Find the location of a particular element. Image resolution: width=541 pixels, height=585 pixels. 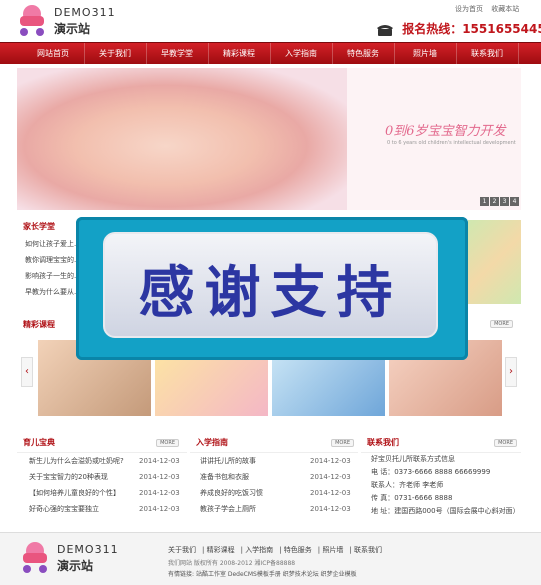

list-item: 好奇心强的宝宝要独立 2014-12-03 is located at coordinates (108, 509).